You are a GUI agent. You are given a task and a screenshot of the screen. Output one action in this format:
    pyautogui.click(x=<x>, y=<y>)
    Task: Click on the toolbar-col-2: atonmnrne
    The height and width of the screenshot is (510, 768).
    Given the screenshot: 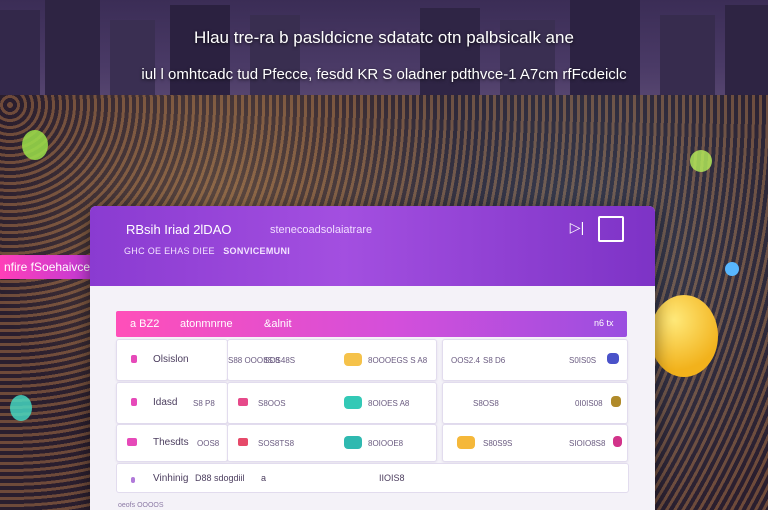 What is the action you would take?
    pyautogui.click(x=206, y=324)
    